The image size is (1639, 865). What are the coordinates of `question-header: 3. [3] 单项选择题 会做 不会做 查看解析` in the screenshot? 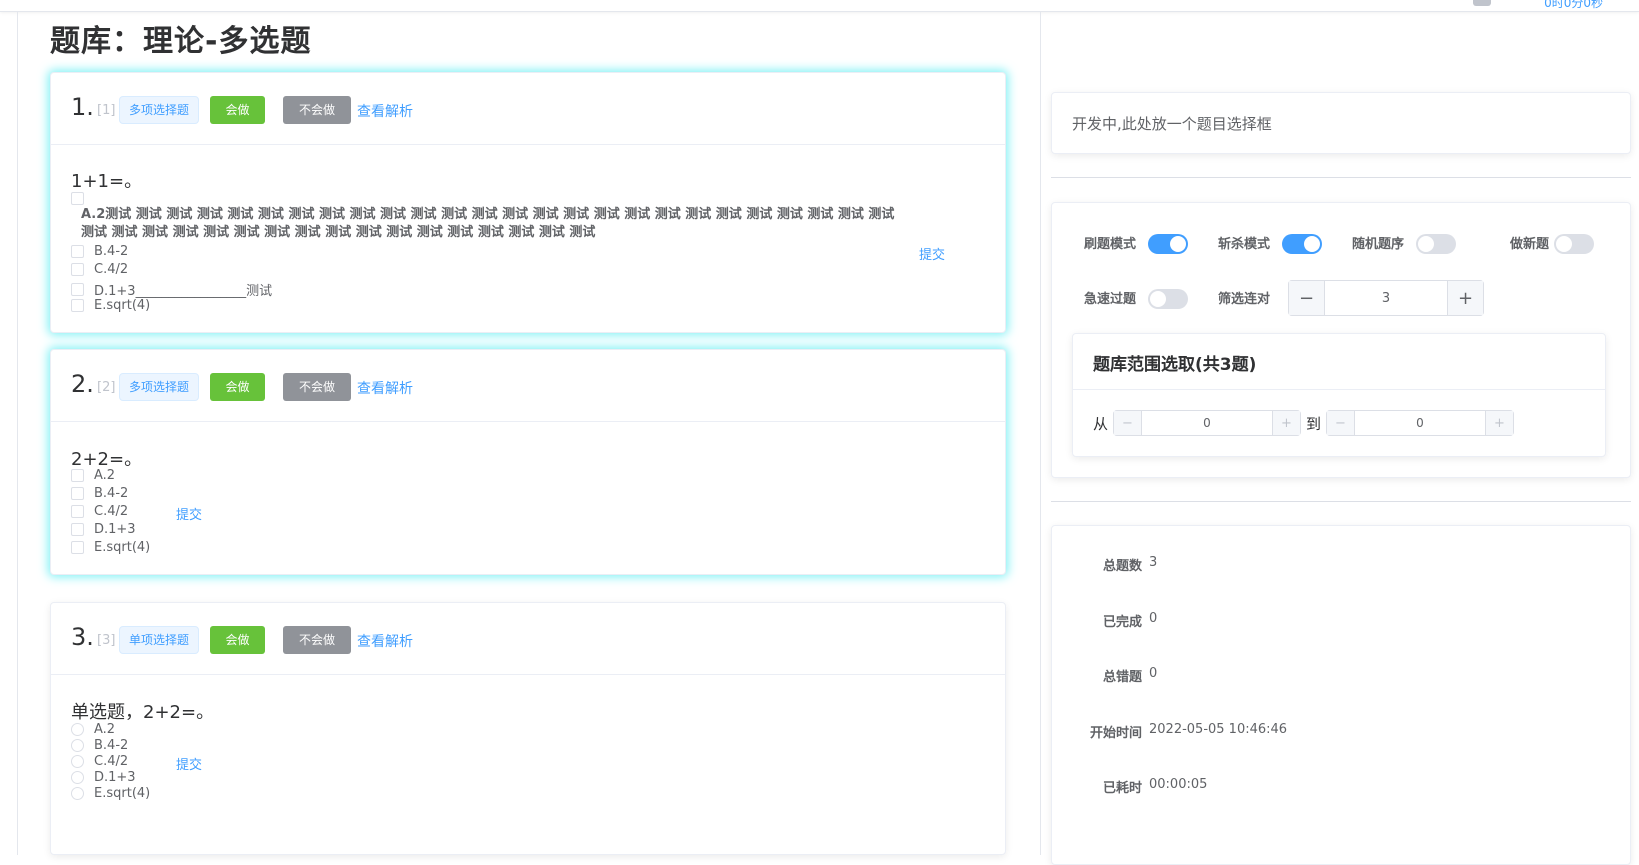 It's located at (528, 639).